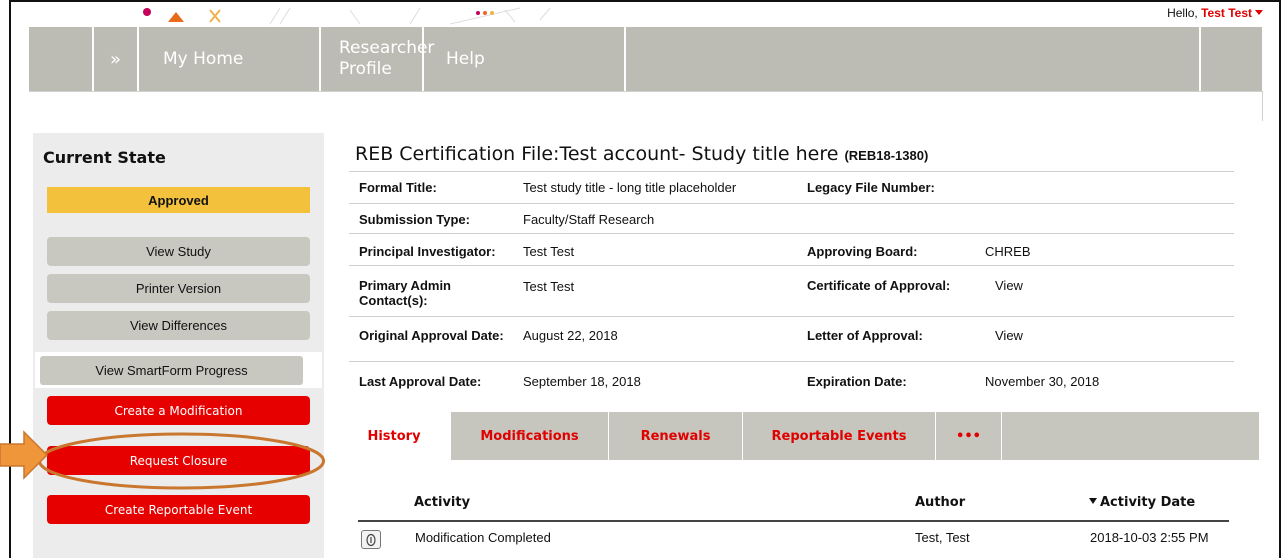 The height and width of the screenshot is (558, 1285). Describe the element at coordinates (483, 537) in the screenshot. I see `table-cell-activity: Modification Completed` at that location.